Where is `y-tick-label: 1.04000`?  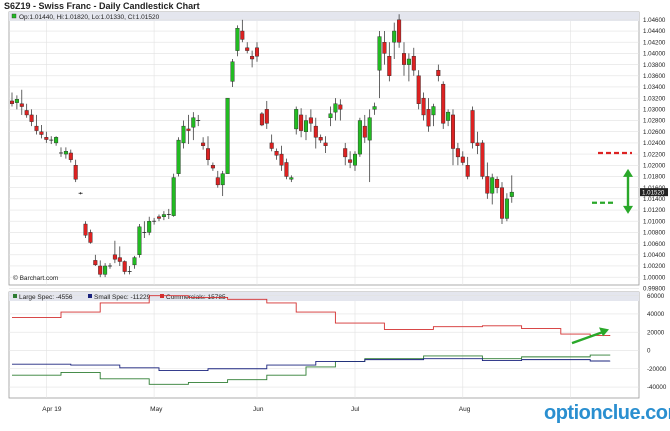
y-tick-label: 1.04000 is located at coordinates (654, 54).